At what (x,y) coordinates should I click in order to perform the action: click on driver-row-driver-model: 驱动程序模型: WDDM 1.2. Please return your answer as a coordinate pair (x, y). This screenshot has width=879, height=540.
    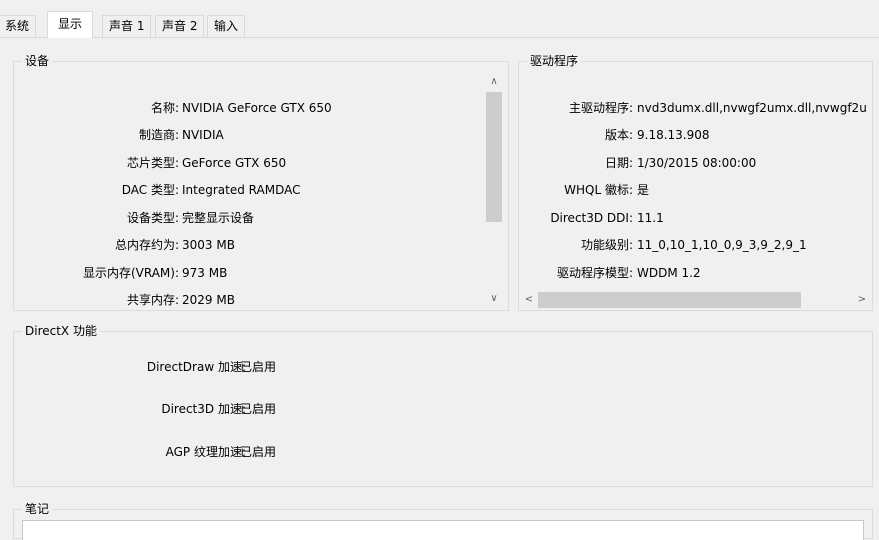
    Looking at the image, I should click on (696, 273).